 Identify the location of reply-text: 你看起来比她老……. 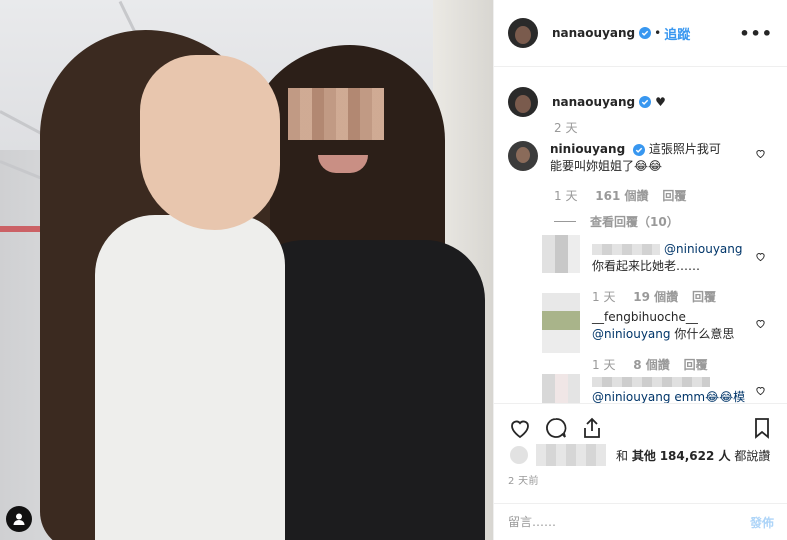
(646, 266).